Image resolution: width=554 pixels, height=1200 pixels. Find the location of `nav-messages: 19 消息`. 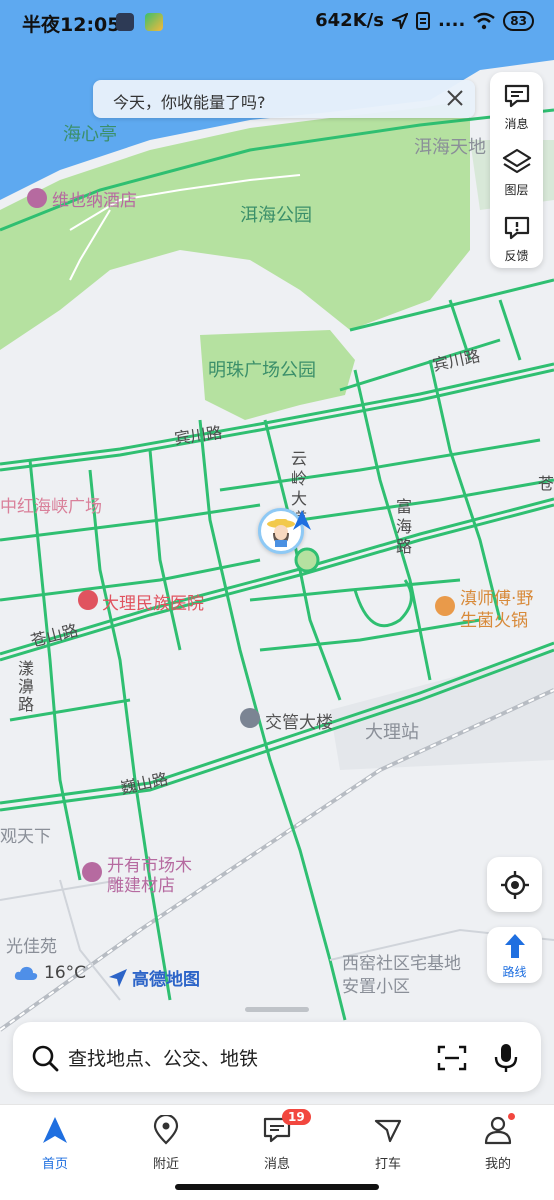

nav-messages: 19 消息 is located at coordinates (277, 1140).